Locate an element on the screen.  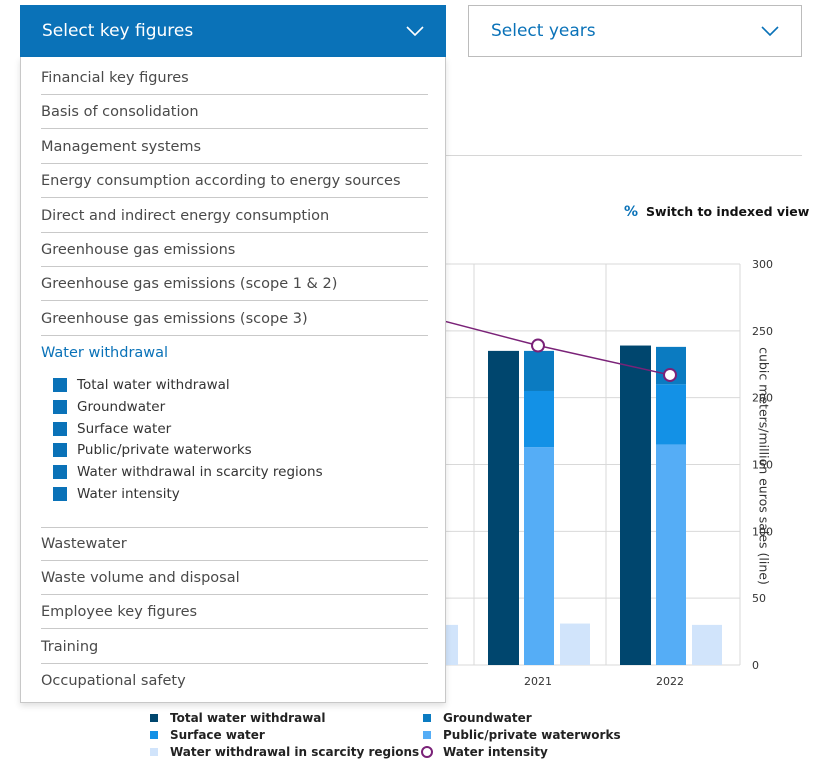
submenu-item-surface: Surface water is located at coordinates (112, 429).